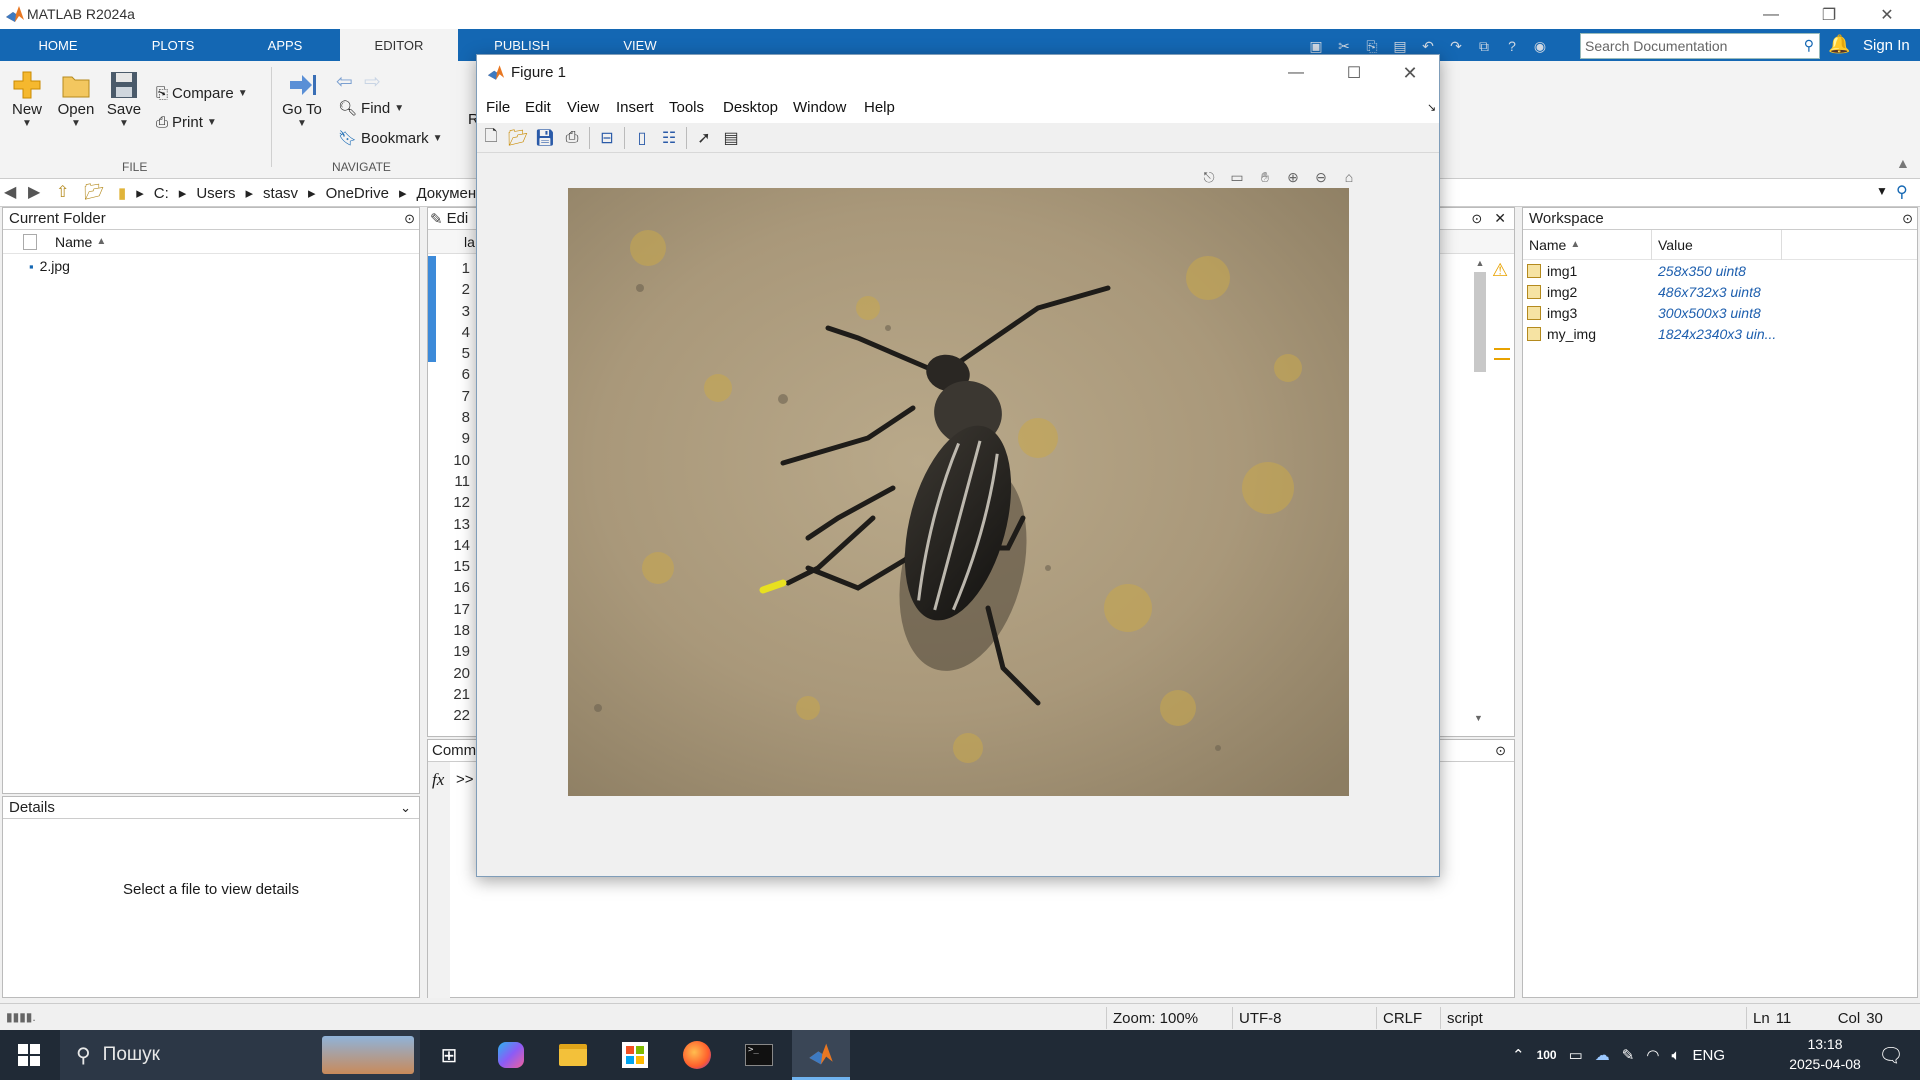 Image resolution: width=1920 pixels, height=1080 pixels. I want to click on export-icon: ⎋, so click(1209, 177).